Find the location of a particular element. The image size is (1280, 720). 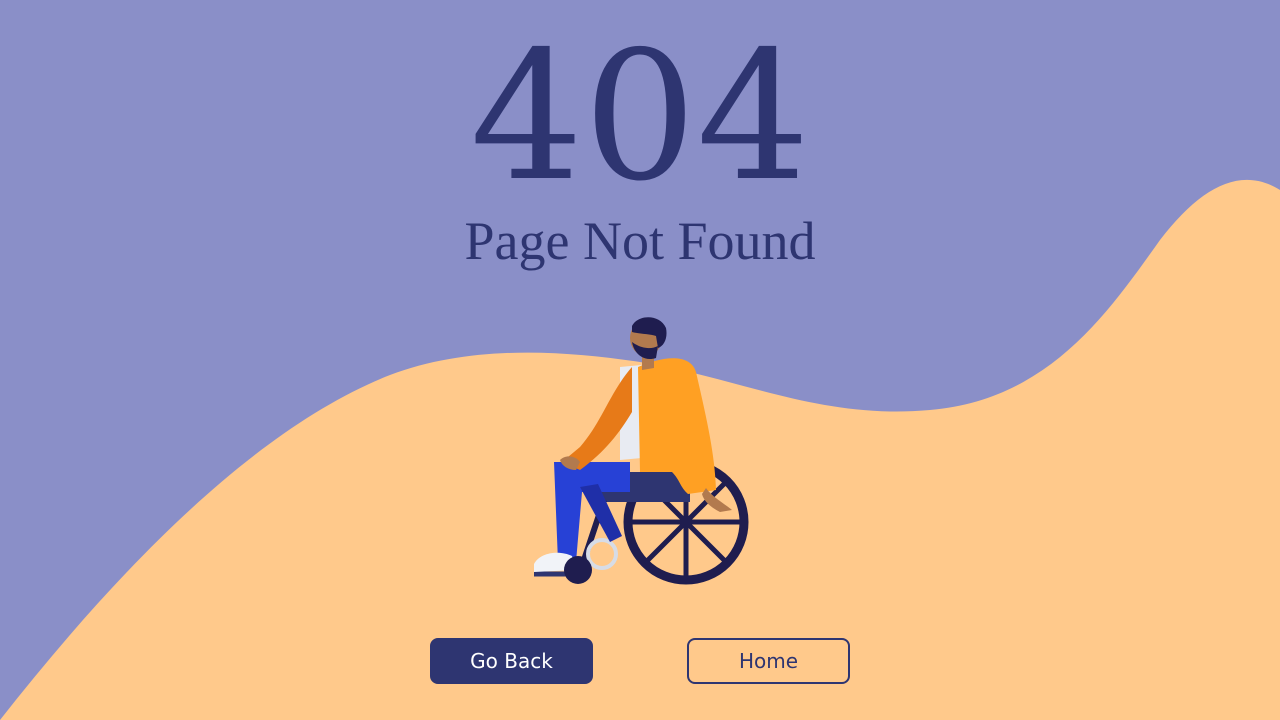

home-button: Home is located at coordinates (768, 661).